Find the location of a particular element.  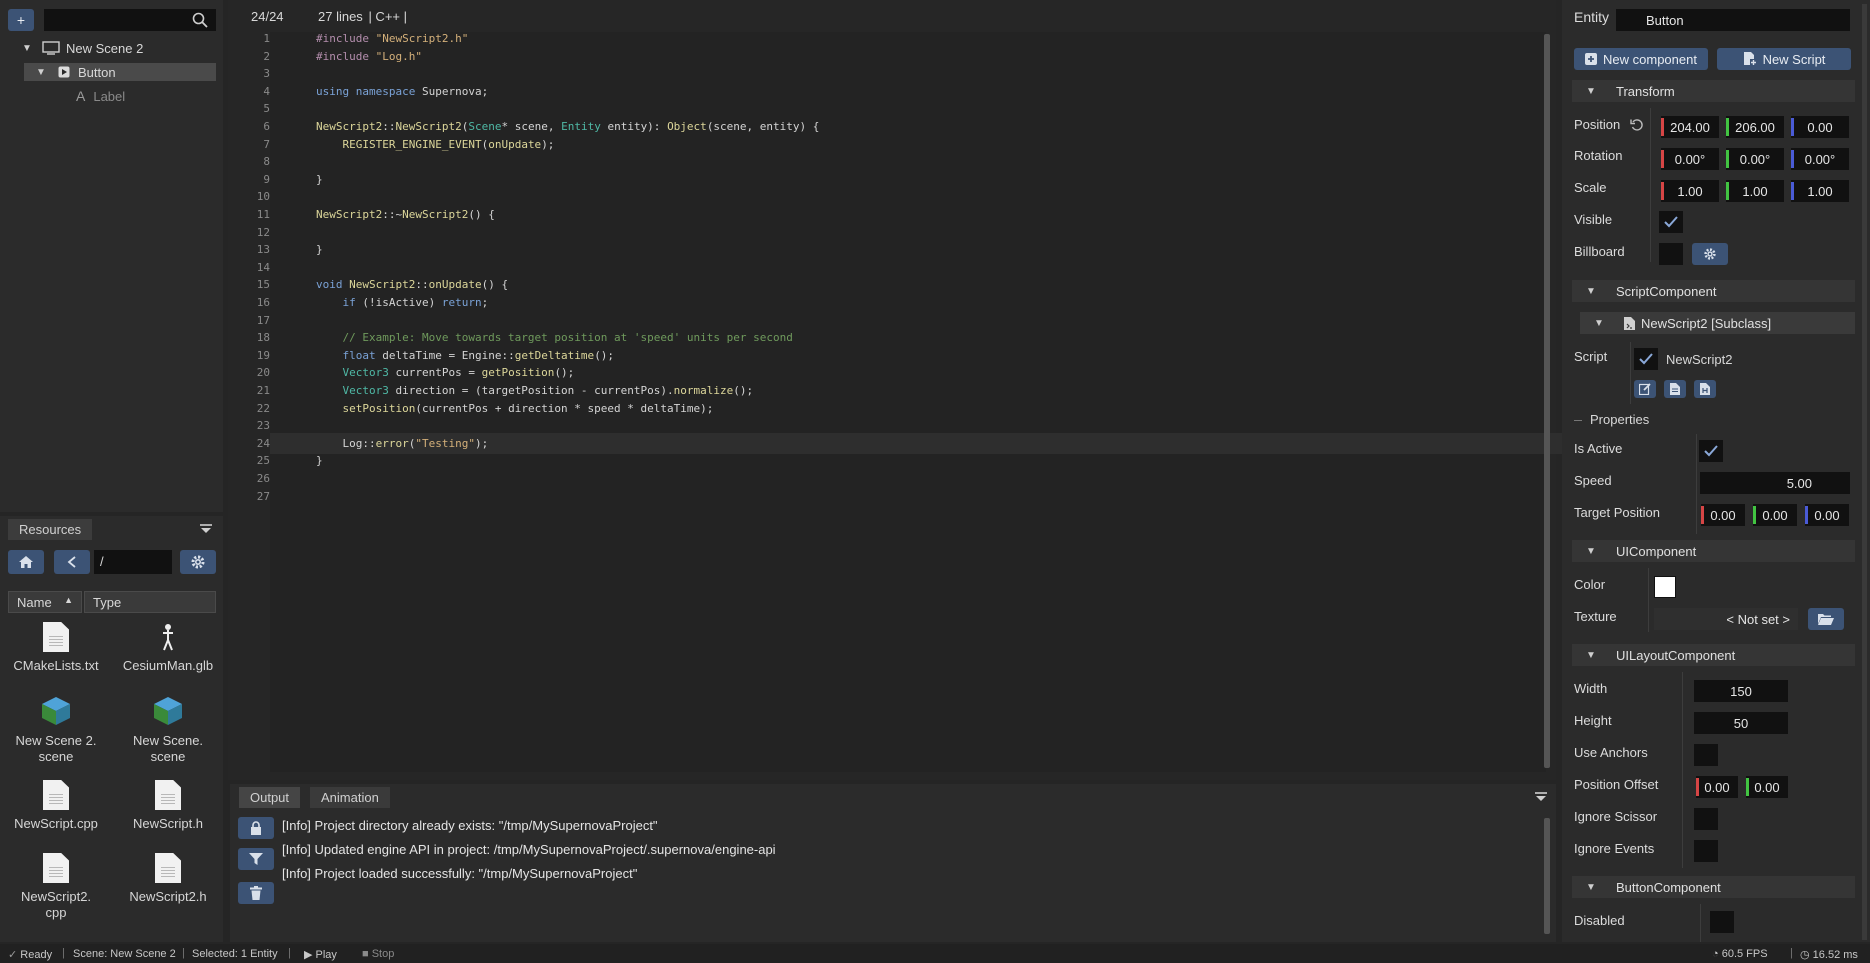

file-newscript2-h: NewScript2.h is located at coordinates (168, 879).